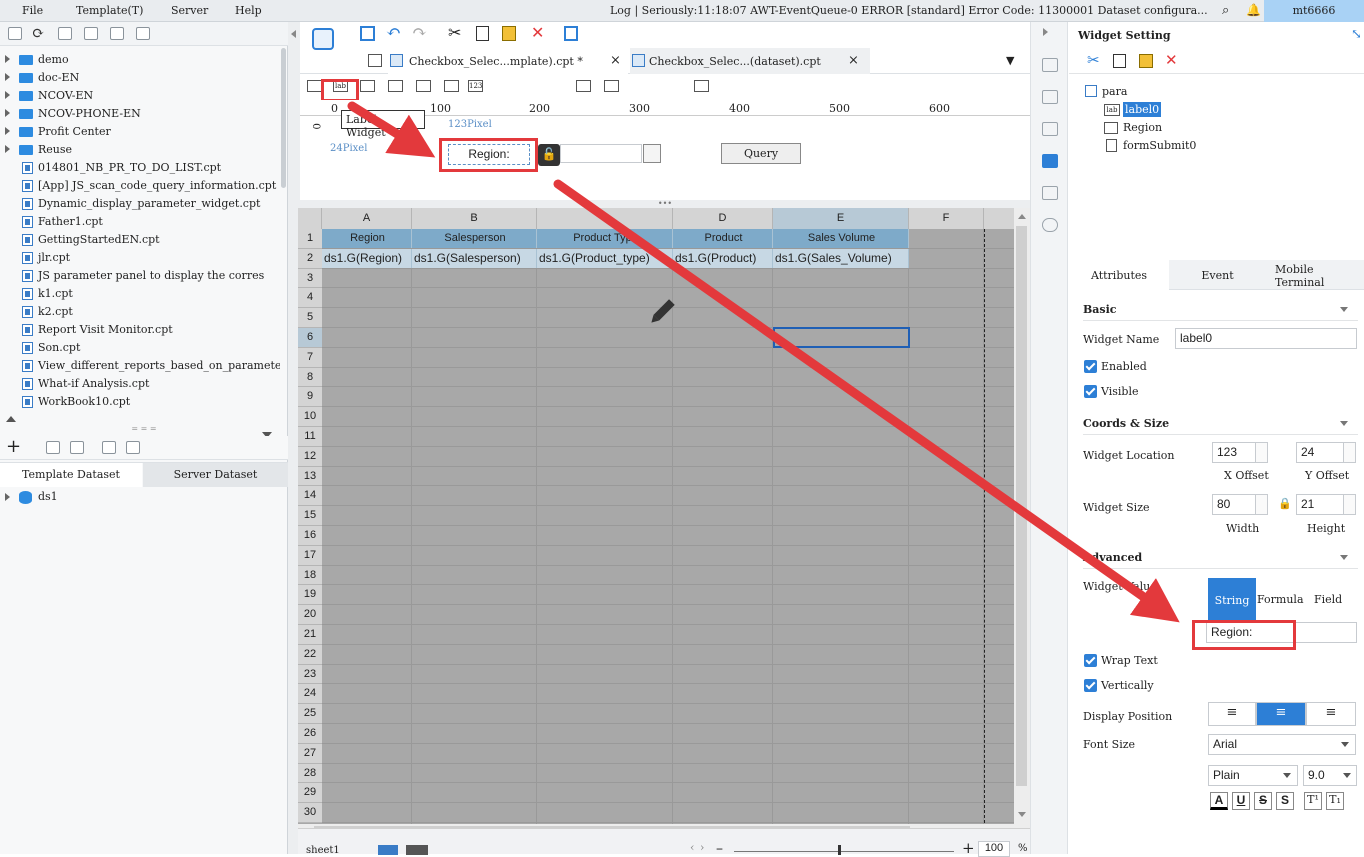 This screenshot has width=1364, height=857. Describe the element at coordinates (1220, 424) in the screenshot. I see `section-coords: Coords & Size` at that location.